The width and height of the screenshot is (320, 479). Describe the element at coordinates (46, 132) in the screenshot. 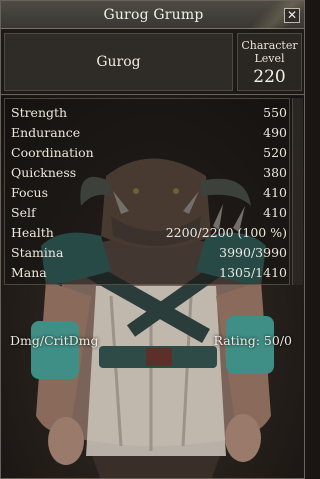

I see `stat-label: Endurance` at that location.